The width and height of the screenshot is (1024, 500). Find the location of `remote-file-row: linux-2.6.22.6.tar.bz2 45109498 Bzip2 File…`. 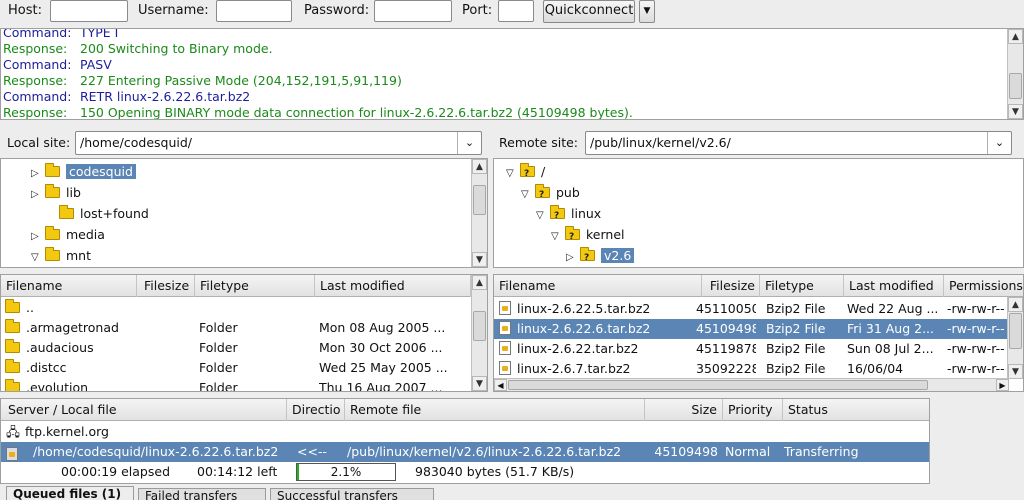

remote-file-row: linux-2.6.22.6.tar.bz2 45109498 Bzip2 File… is located at coordinates (751, 329).